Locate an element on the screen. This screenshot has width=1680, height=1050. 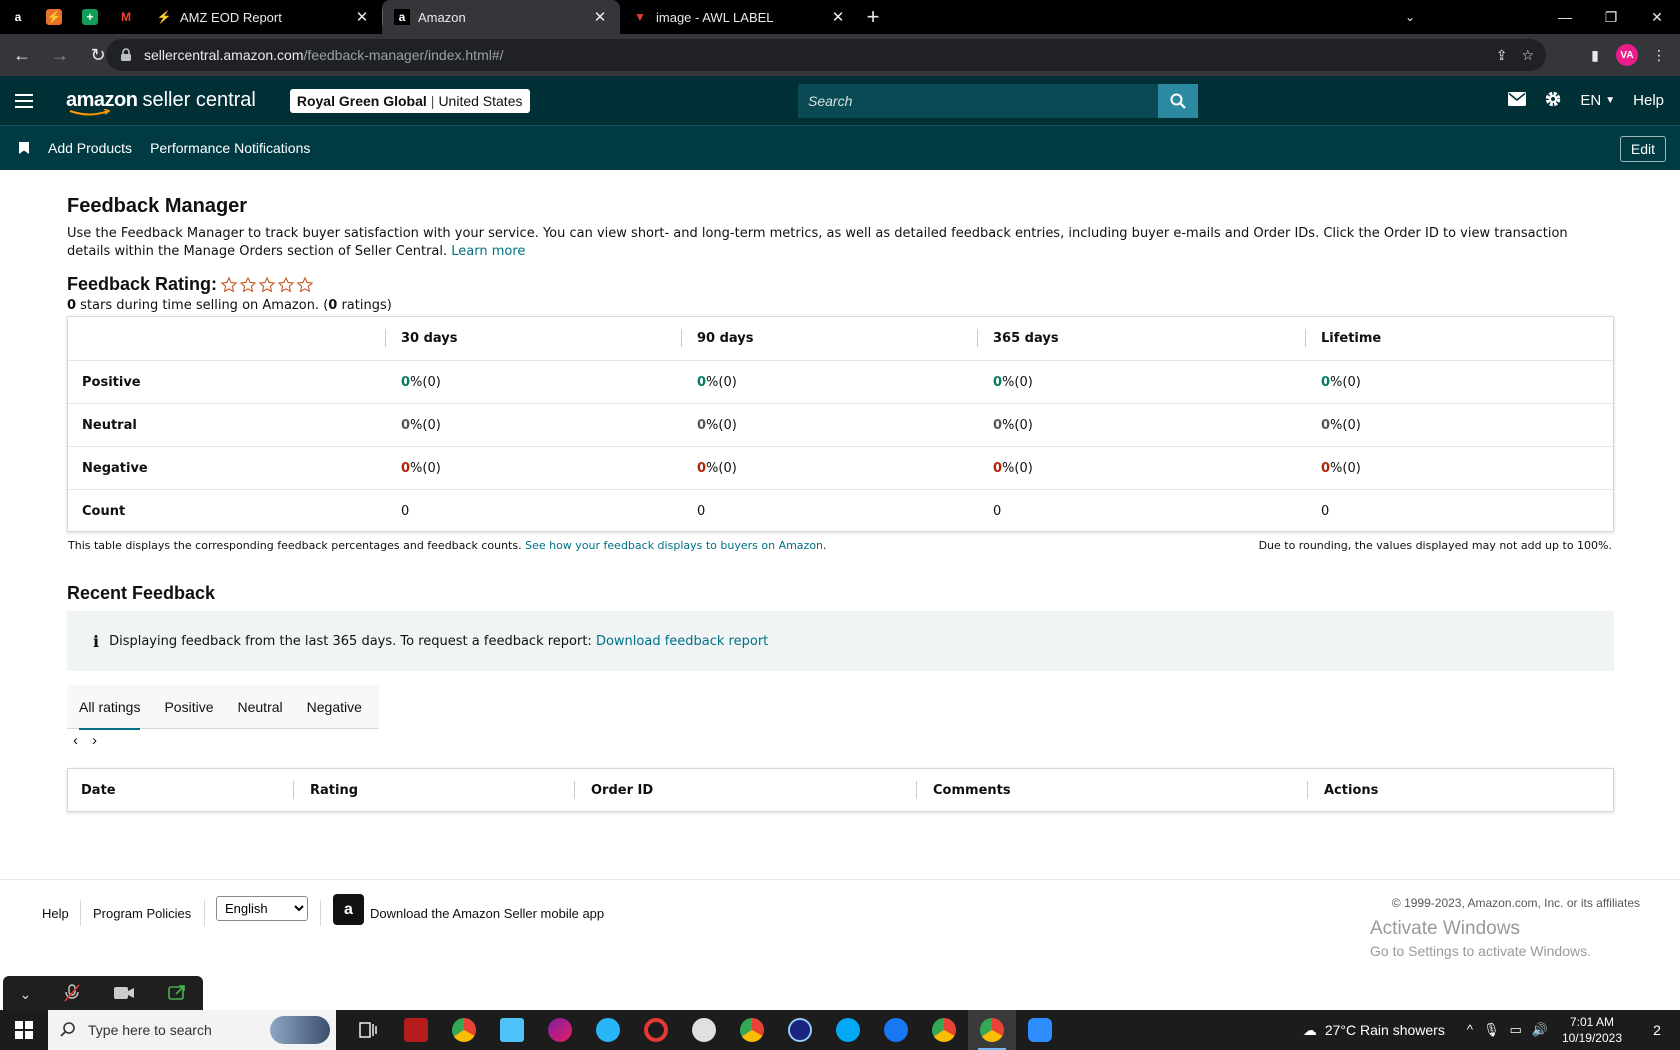
footer-language-select: English is located at coordinates (262, 908).